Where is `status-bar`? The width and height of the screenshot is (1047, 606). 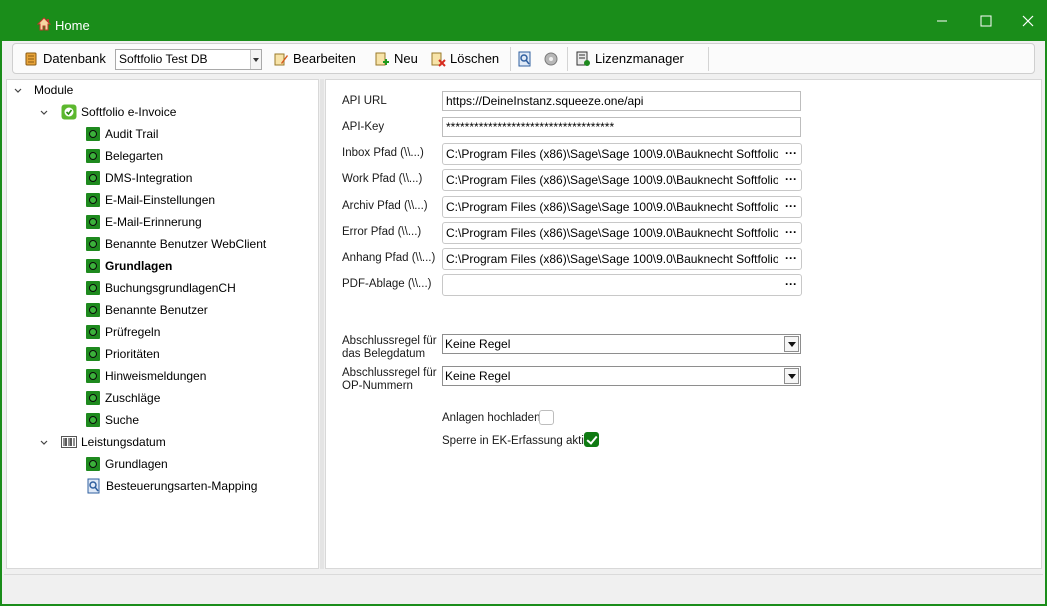
status-bar is located at coordinates (523, 588).